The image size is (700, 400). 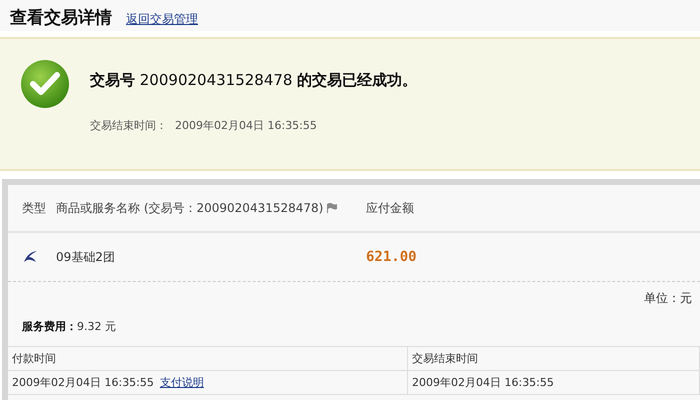 I want to click on column-header: 商品或服务名称 (交易号：2009020431528478), so click(x=190, y=208).